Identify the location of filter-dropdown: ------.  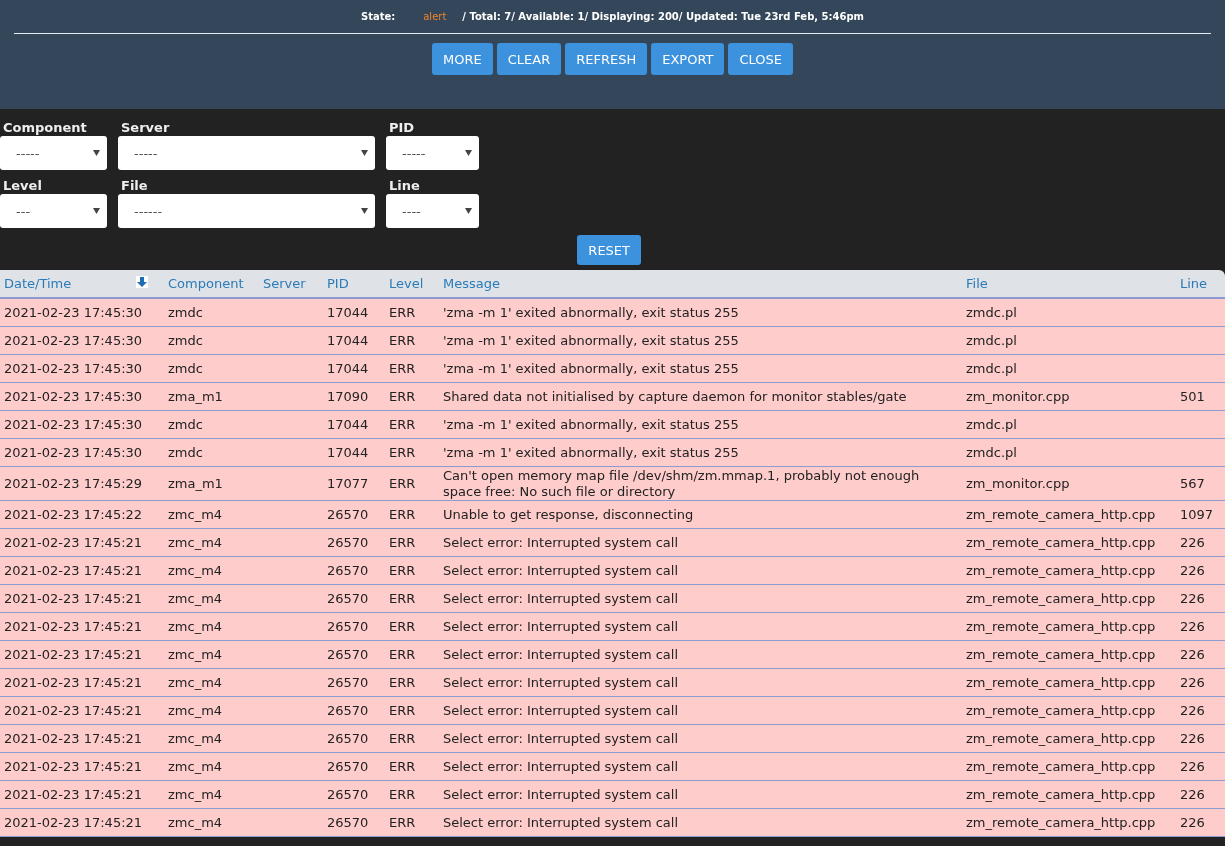
(246, 211).